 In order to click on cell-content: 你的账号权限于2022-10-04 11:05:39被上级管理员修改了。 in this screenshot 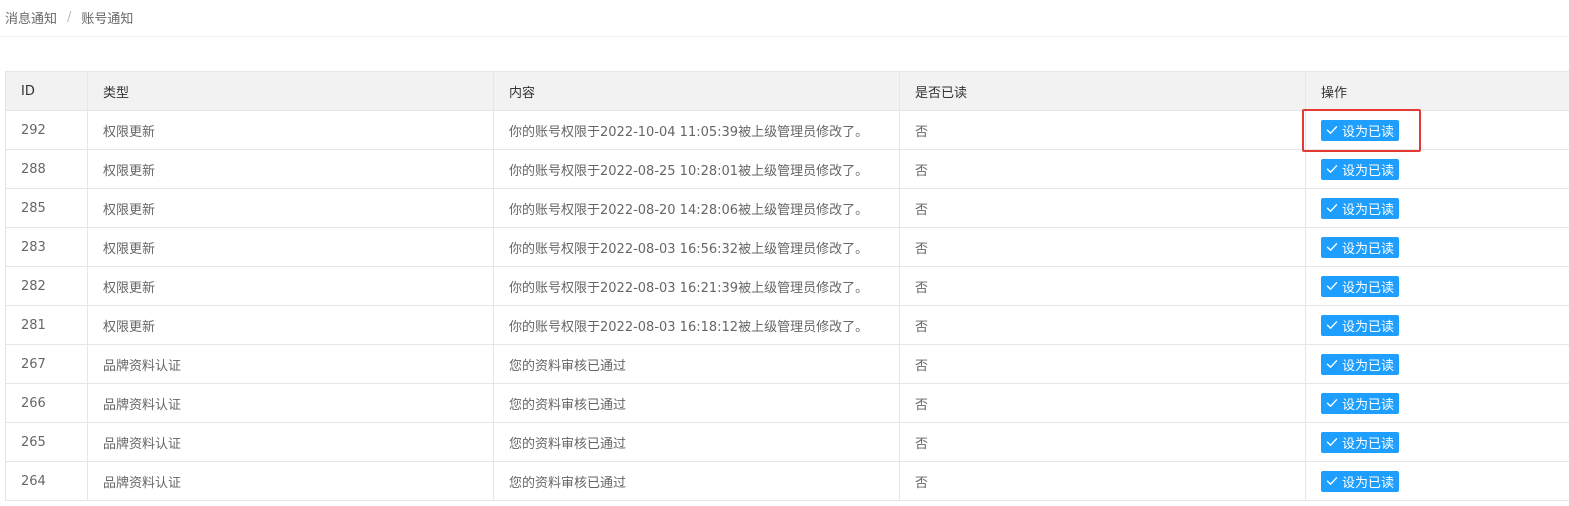, I will do `click(696, 130)`.